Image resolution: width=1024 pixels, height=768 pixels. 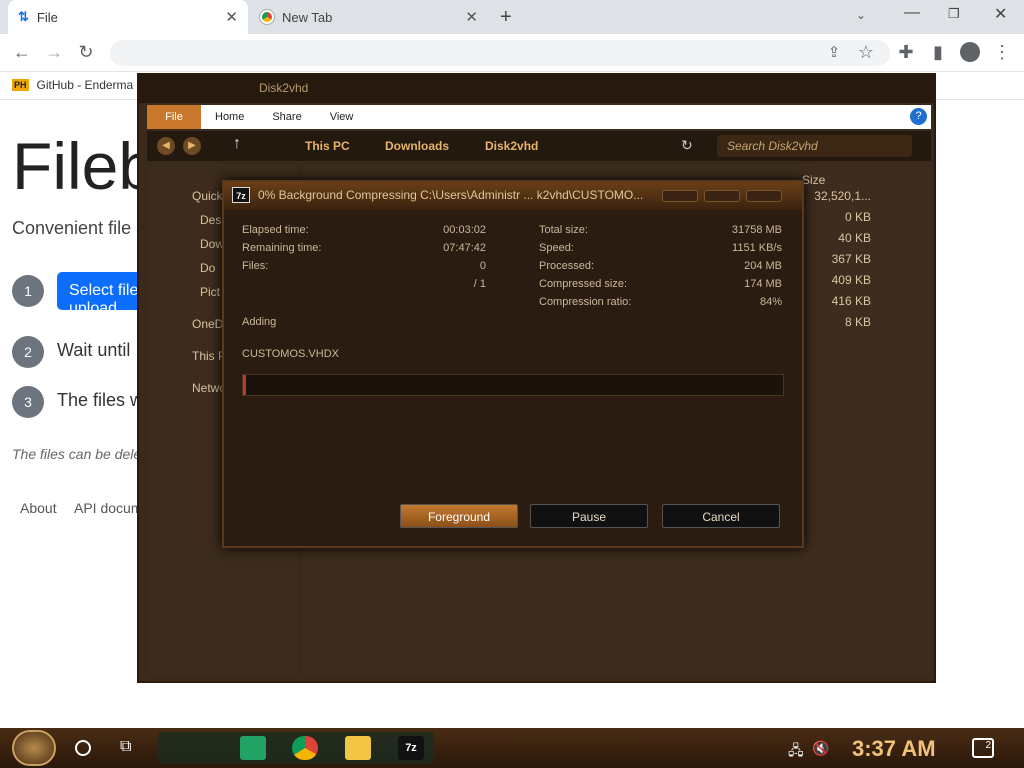 What do you see at coordinates (814, 146) in the screenshot?
I see `search-field: Search Disk2vhd` at bounding box center [814, 146].